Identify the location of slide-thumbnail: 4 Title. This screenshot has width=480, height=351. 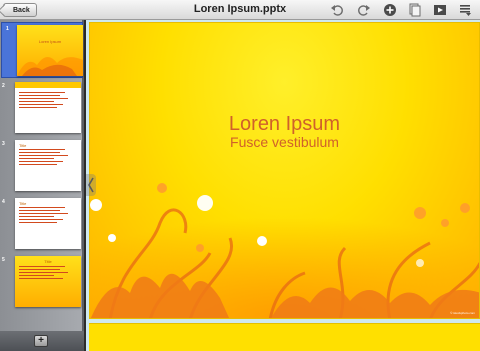
(41, 224).